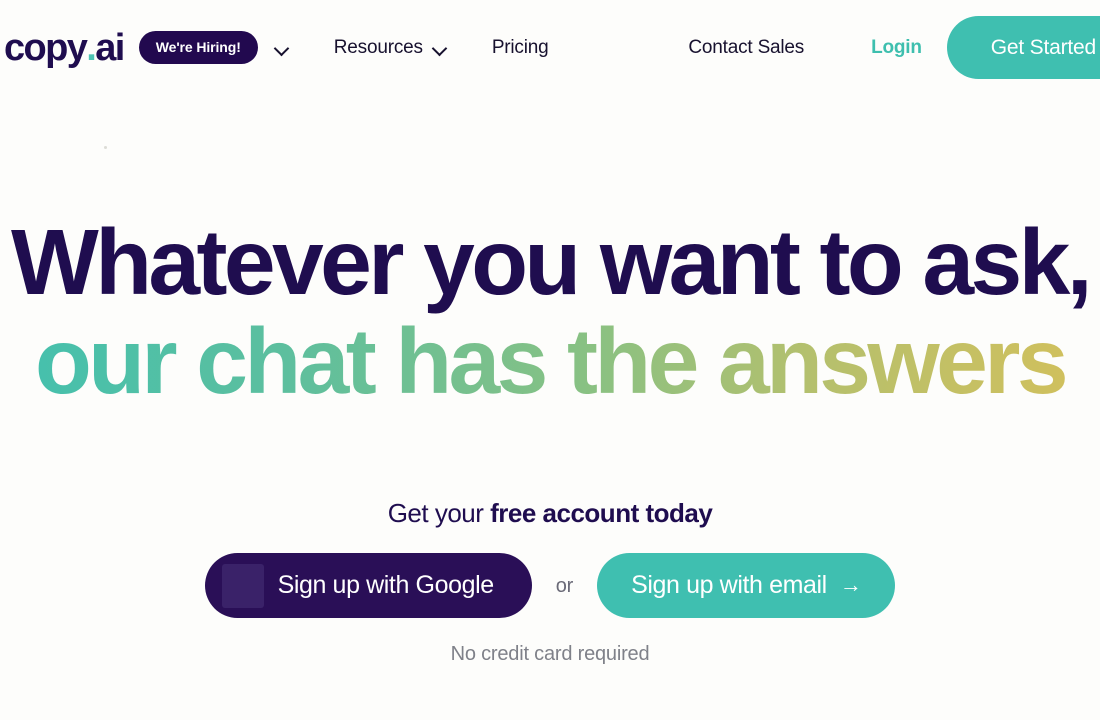 The height and width of the screenshot is (720, 1100). Describe the element at coordinates (729, 585) in the screenshot. I see `sign-up-with-email-label: Sign up with email` at that location.